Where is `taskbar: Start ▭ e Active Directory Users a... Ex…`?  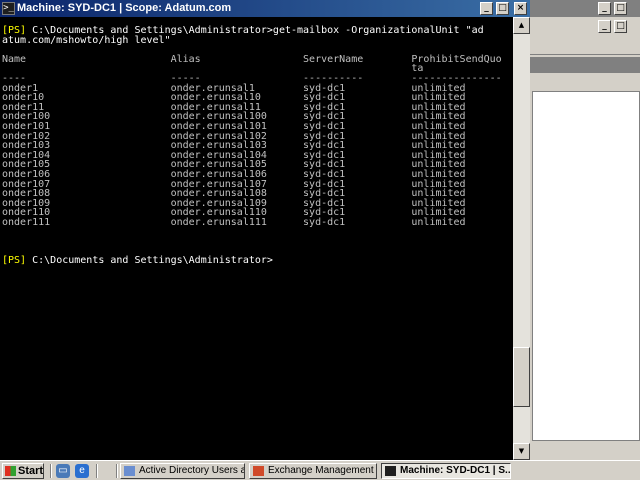
taskbar: Start ▭ e Active Directory Users a... Ex… is located at coordinates (320, 470).